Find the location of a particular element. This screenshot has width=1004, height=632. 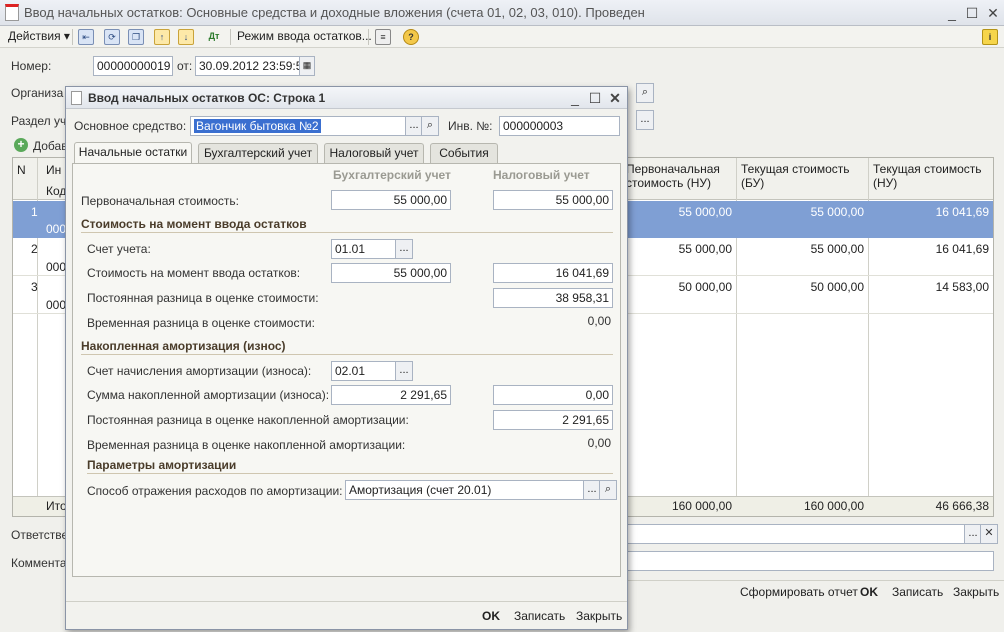

number-field: 00000000019 is located at coordinates (133, 66).